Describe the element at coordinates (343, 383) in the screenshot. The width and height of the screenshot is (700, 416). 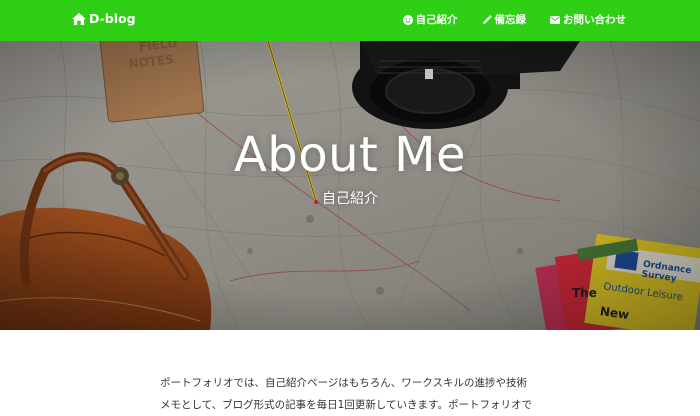
I see `intro-line: ポートフォリオでは、自己紹介ページはもちろん、ワークスキルの進捗や技術` at that location.